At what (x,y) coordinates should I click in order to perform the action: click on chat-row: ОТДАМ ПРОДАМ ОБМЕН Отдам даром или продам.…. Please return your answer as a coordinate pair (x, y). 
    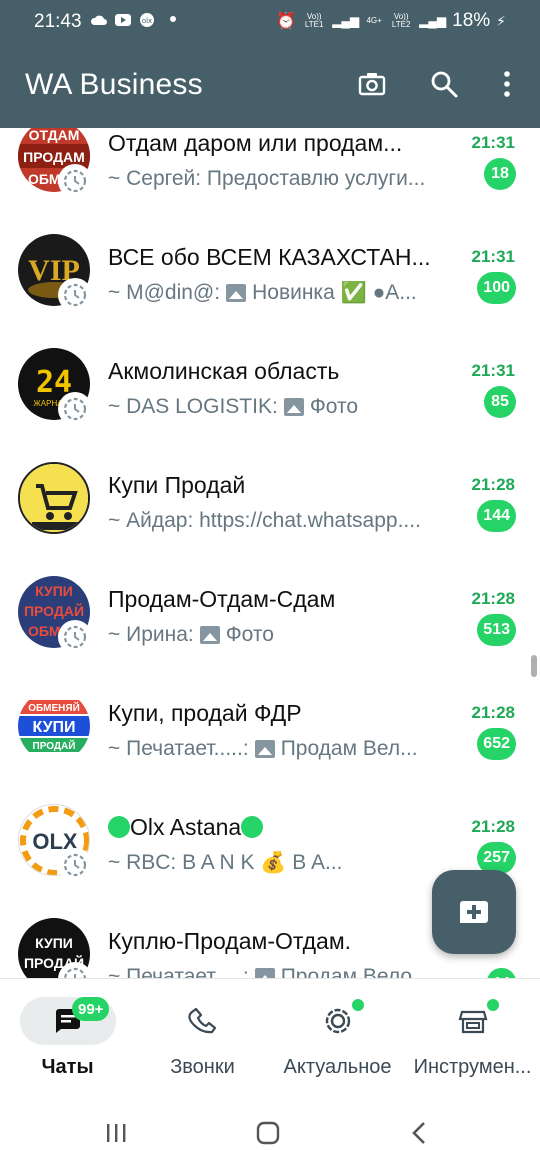
    Looking at the image, I should click on (270, 171).